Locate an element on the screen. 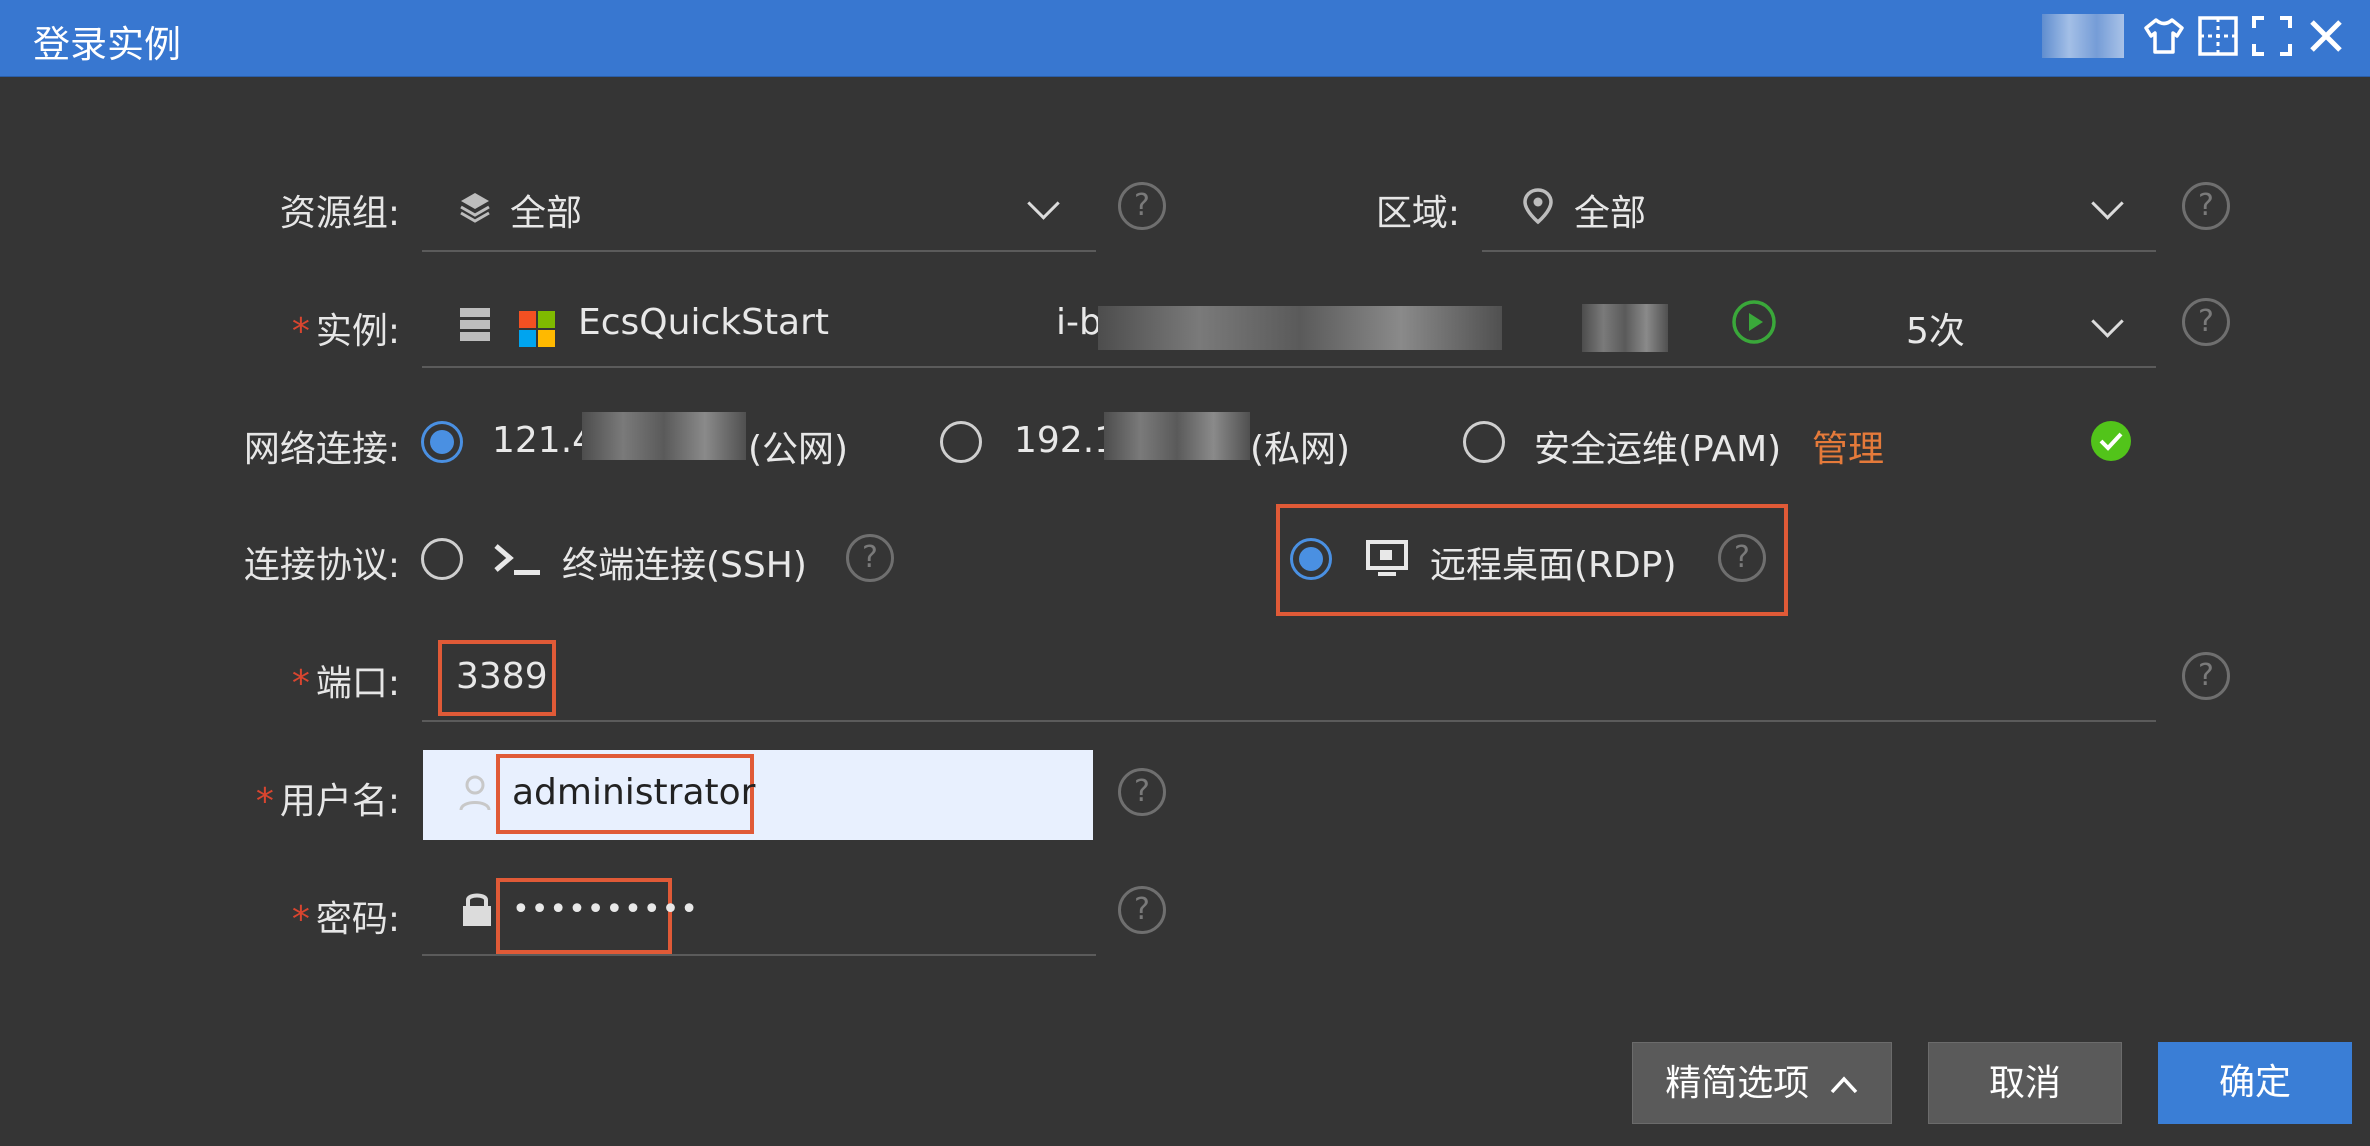 This screenshot has width=2370, height=1146. cancel-button: 取消 is located at coordinates (2025, 1083).